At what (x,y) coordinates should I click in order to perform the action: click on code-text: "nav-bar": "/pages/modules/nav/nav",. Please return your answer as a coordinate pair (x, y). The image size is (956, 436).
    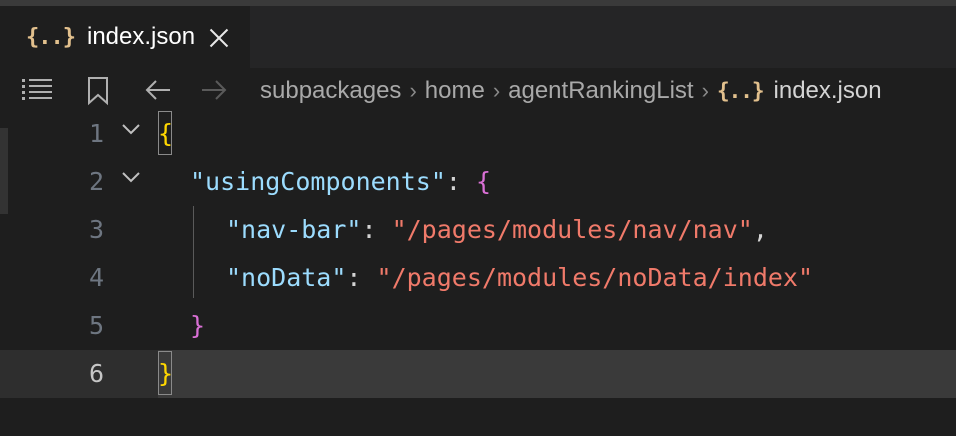
    Looking at the image, I should click on (497, 230).